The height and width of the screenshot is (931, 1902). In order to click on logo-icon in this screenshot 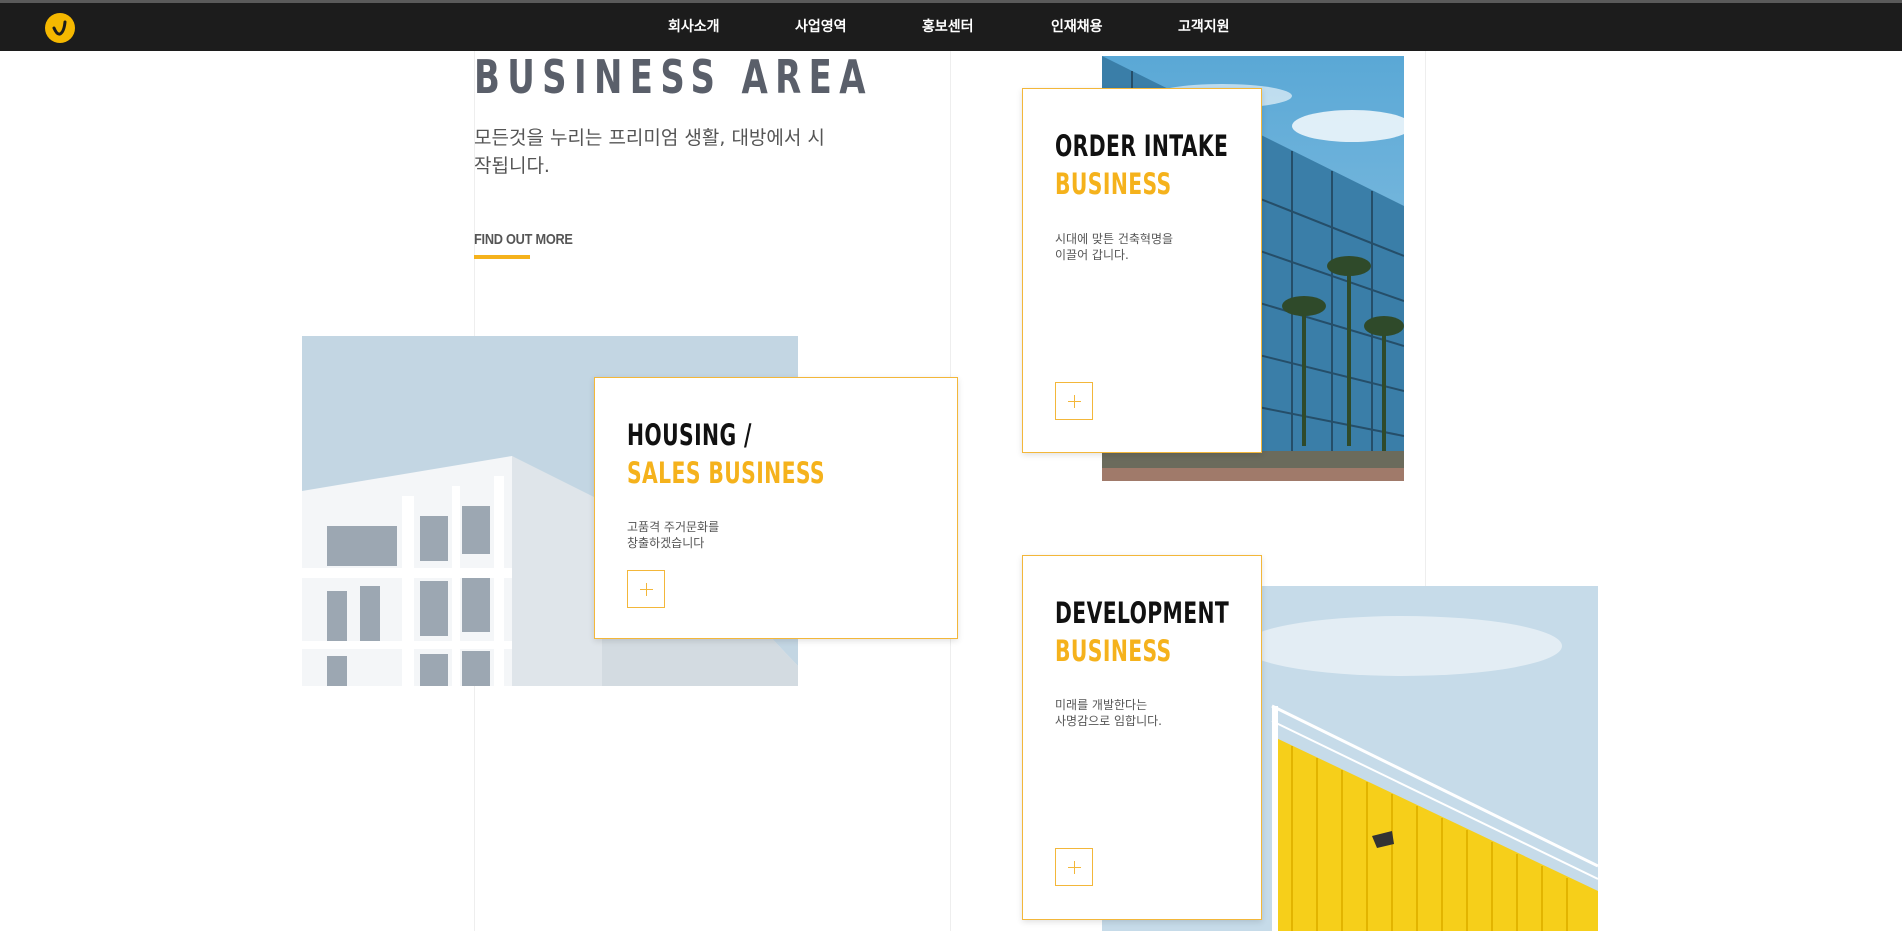, I will do `click(60, 28)`.